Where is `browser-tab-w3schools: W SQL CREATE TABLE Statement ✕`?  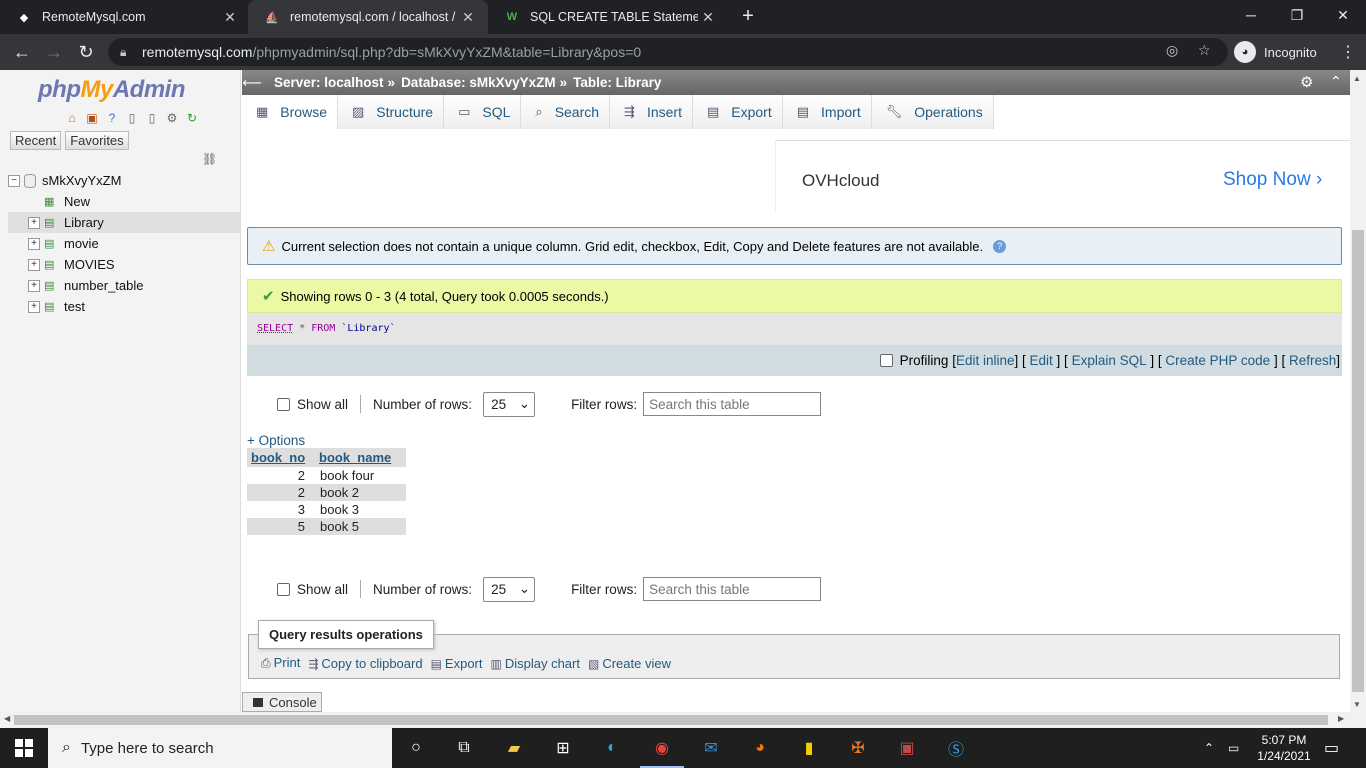 browser-tab-w3schools: W SQL CREATE TABLE Statement ✕ is located at coordinates (608, 17).